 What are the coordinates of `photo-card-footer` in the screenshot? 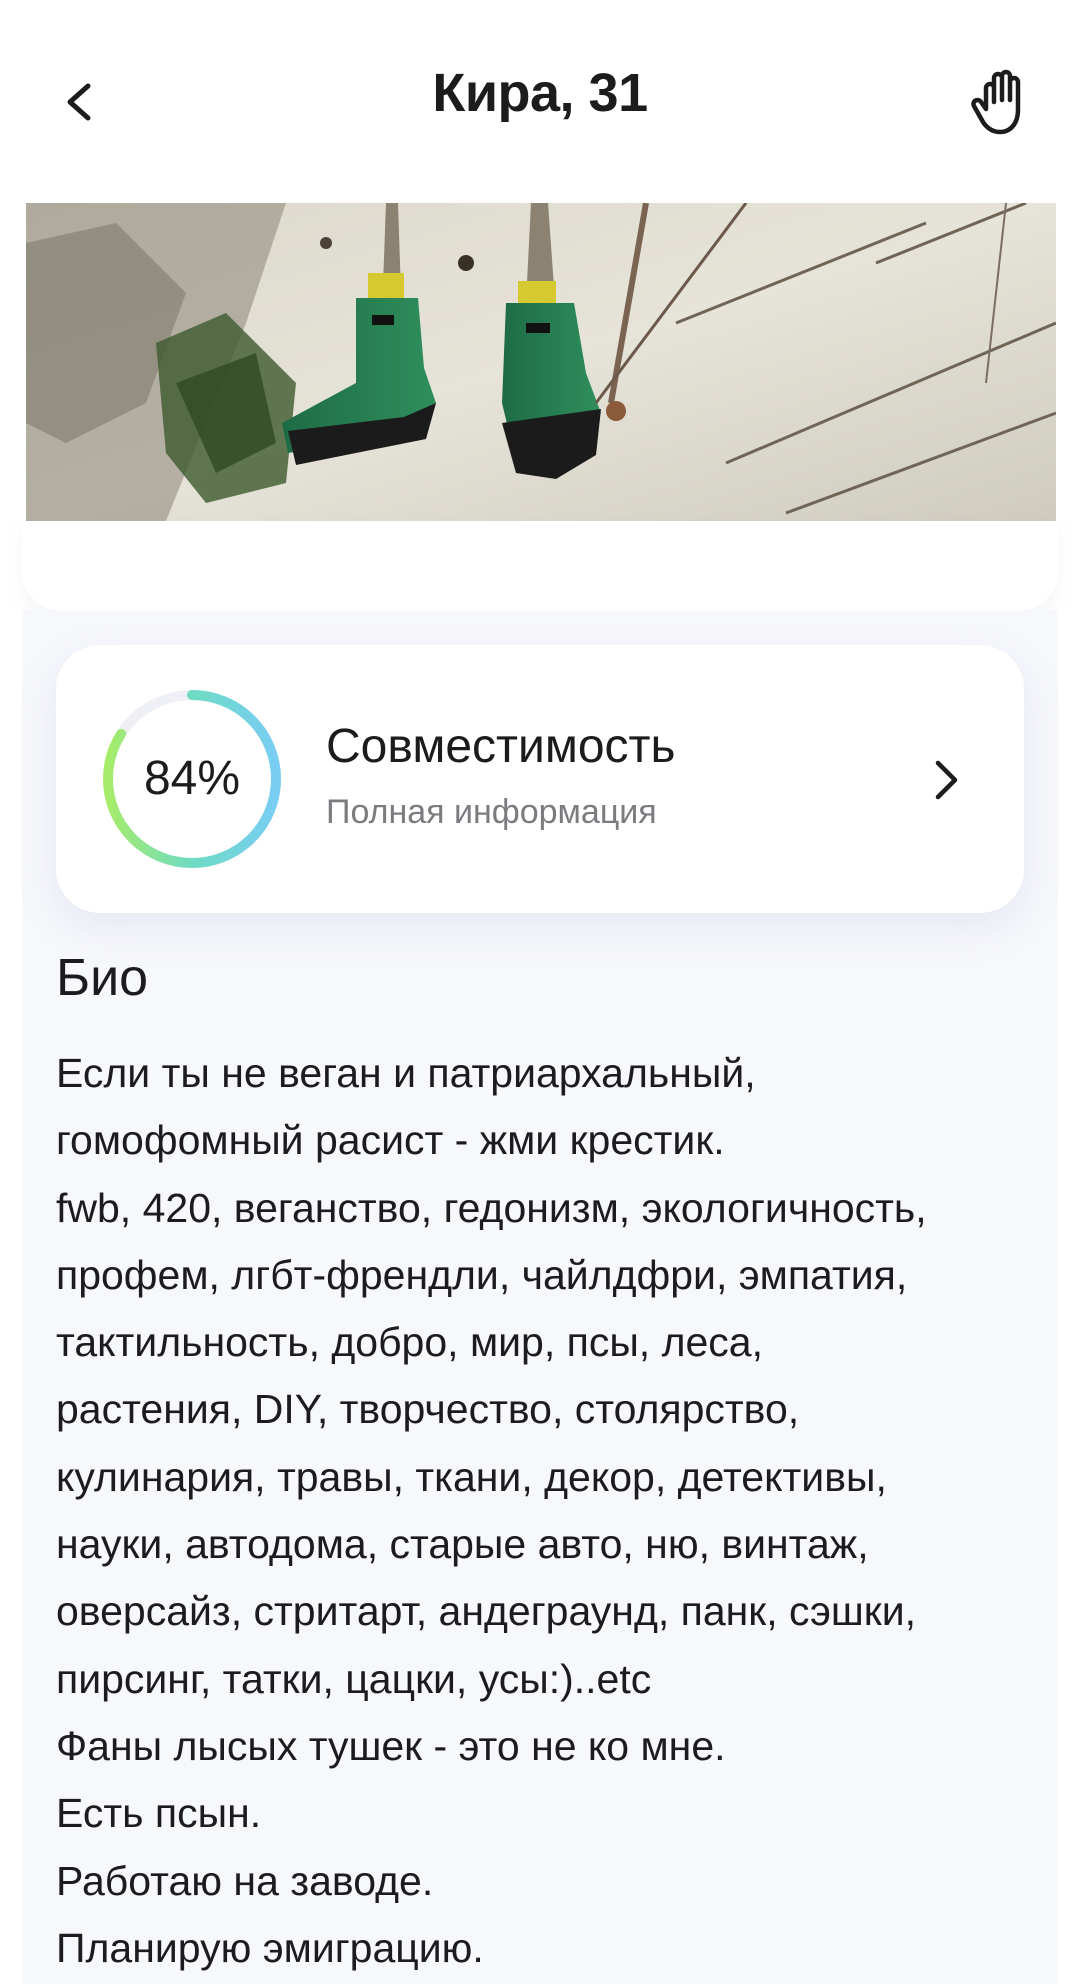 It's located at (540, 566).